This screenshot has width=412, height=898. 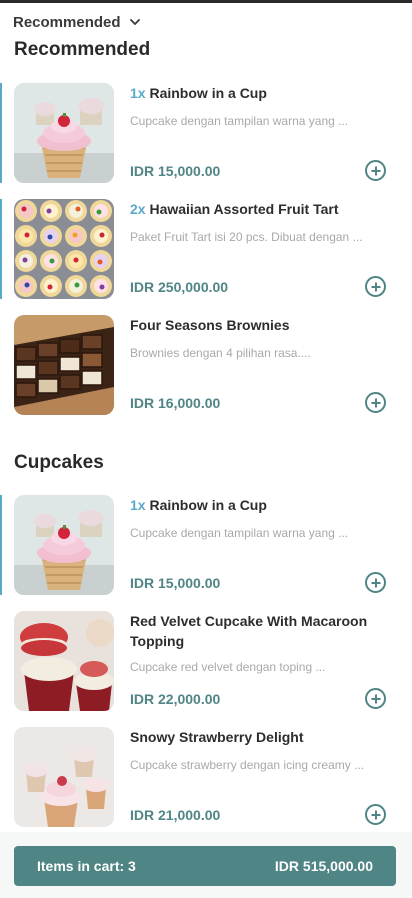 I want to click on category-dropdown: Recommended, so click(x=77, y=22).